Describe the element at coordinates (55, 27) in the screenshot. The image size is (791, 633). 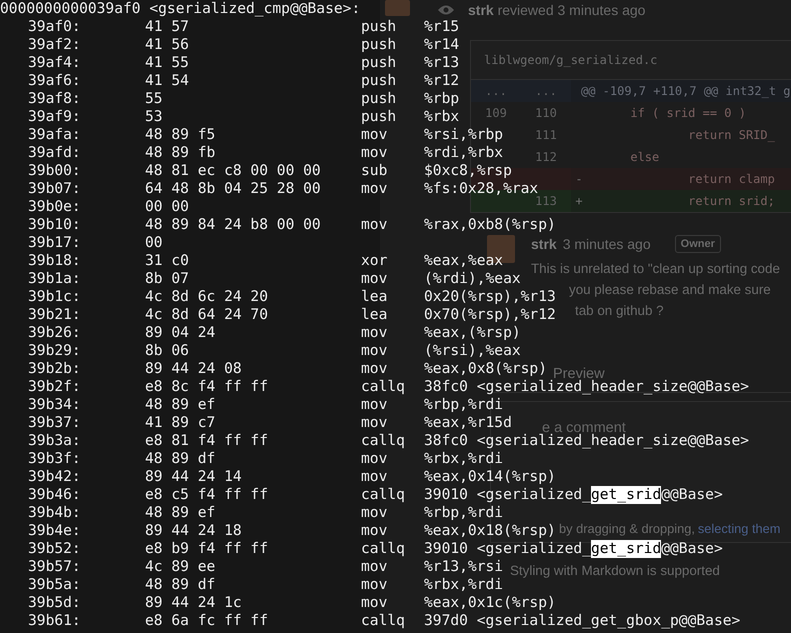
I see `instruction-address: 39af0:` at that location.